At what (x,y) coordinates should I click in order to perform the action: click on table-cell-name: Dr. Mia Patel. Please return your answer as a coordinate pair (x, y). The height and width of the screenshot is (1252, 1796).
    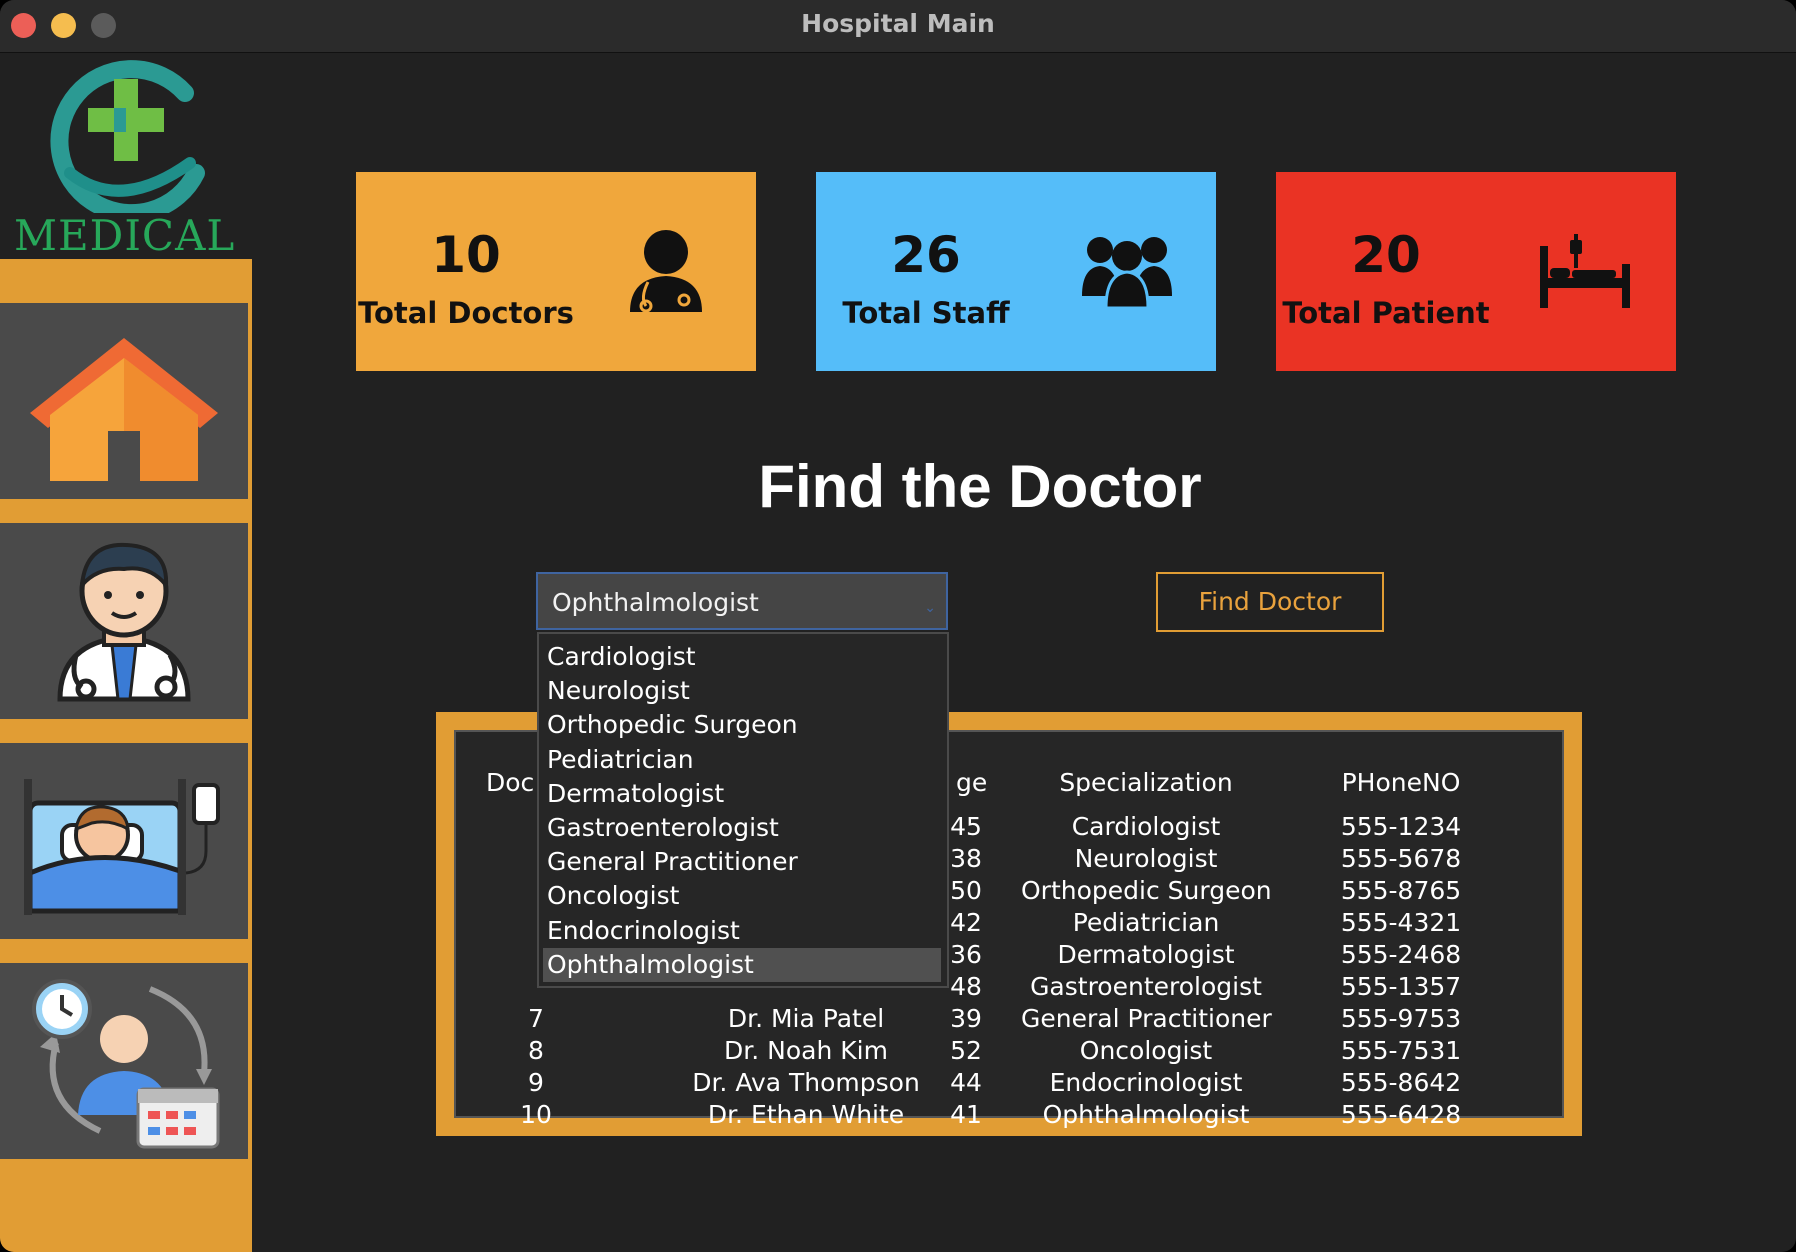
    Looking at the image, I should click on (806, 1018).